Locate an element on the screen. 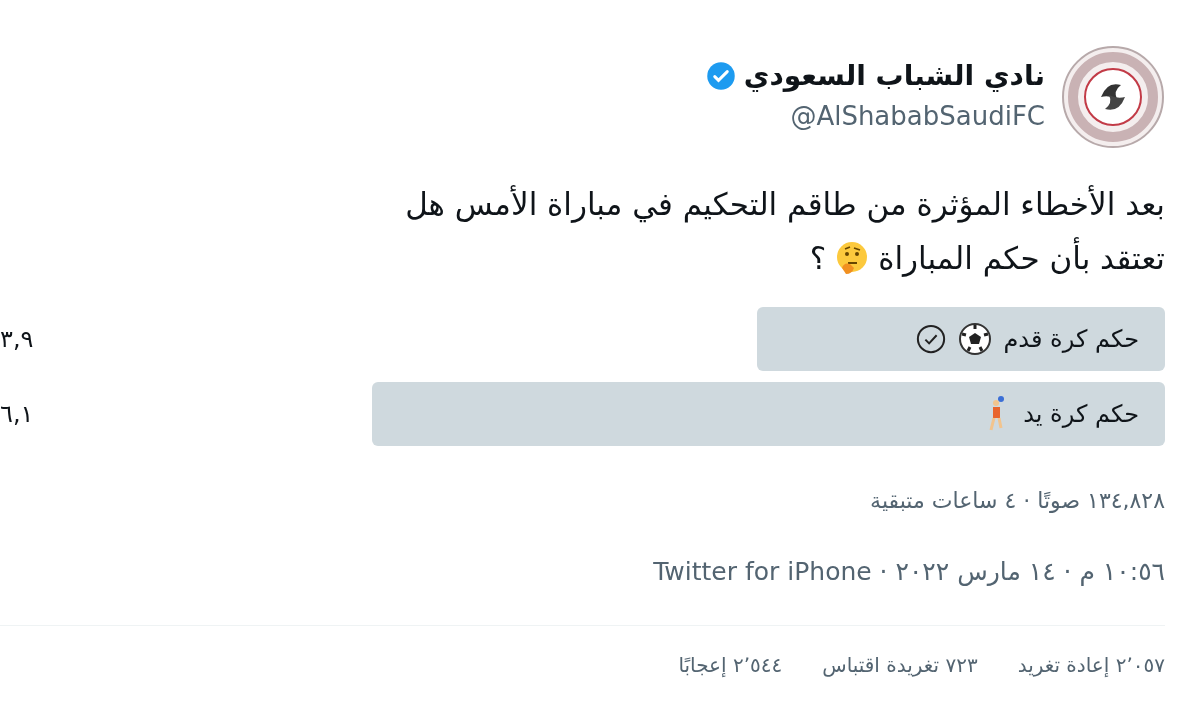 The width and height of the screenshot is (1200, 713). poll-percentage: ٦,١ is located at coordinates (17, 414).